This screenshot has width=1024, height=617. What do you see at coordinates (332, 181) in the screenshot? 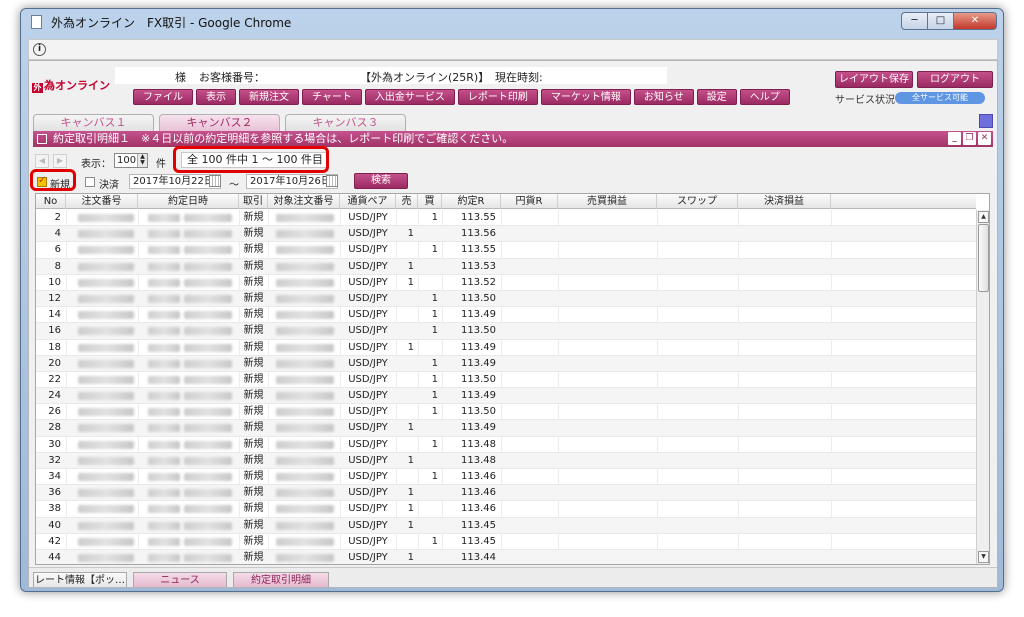
I see `date-to-calendar-icon` at bounding box center [332, 181].